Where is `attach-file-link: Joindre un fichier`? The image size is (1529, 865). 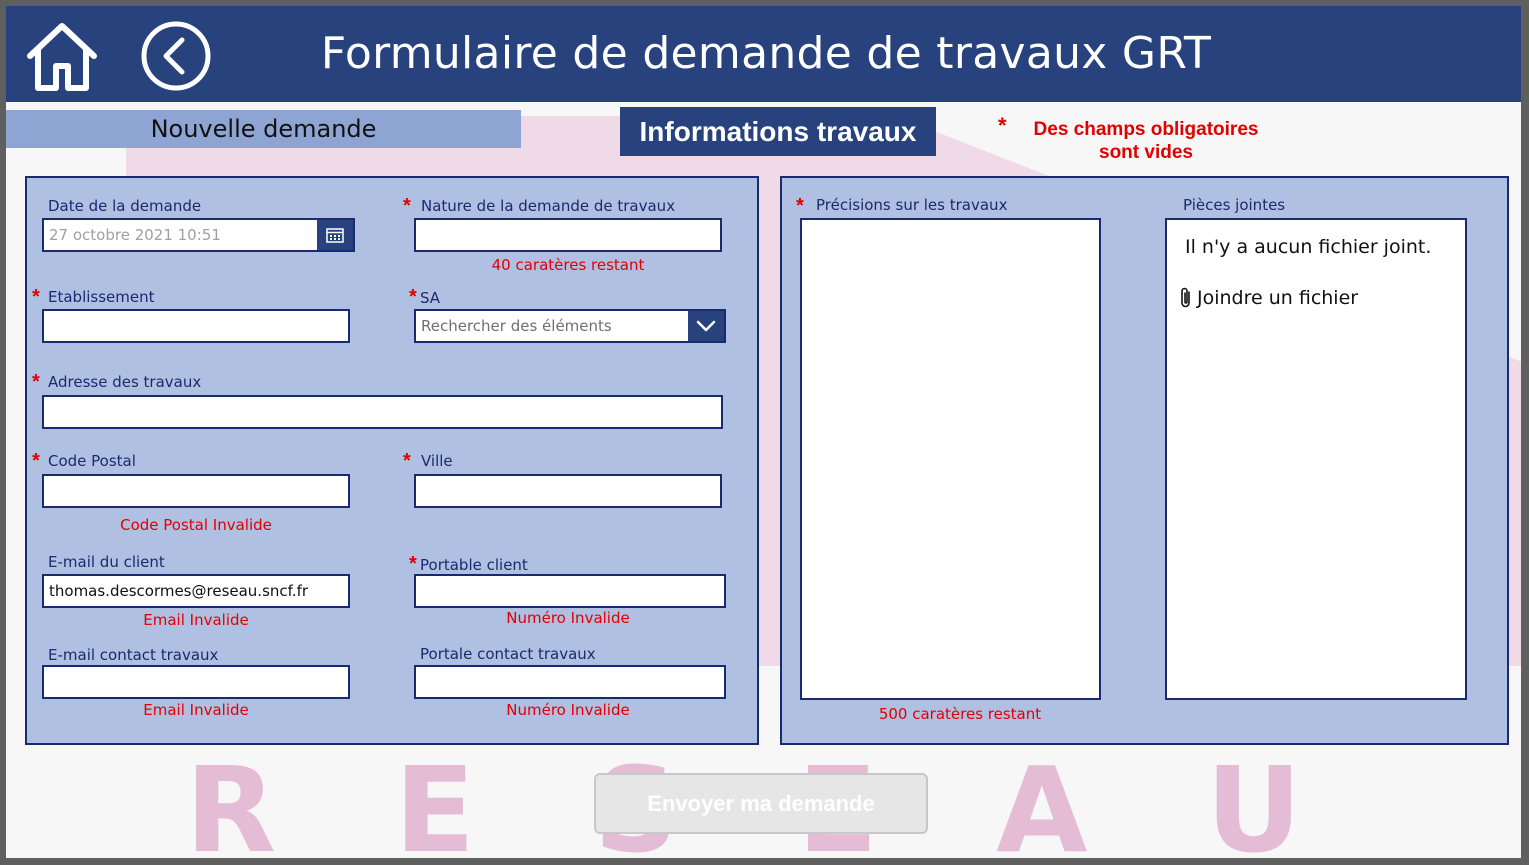 attach-file-link: Joindre un fichier is located at coordinates (1268, 298).